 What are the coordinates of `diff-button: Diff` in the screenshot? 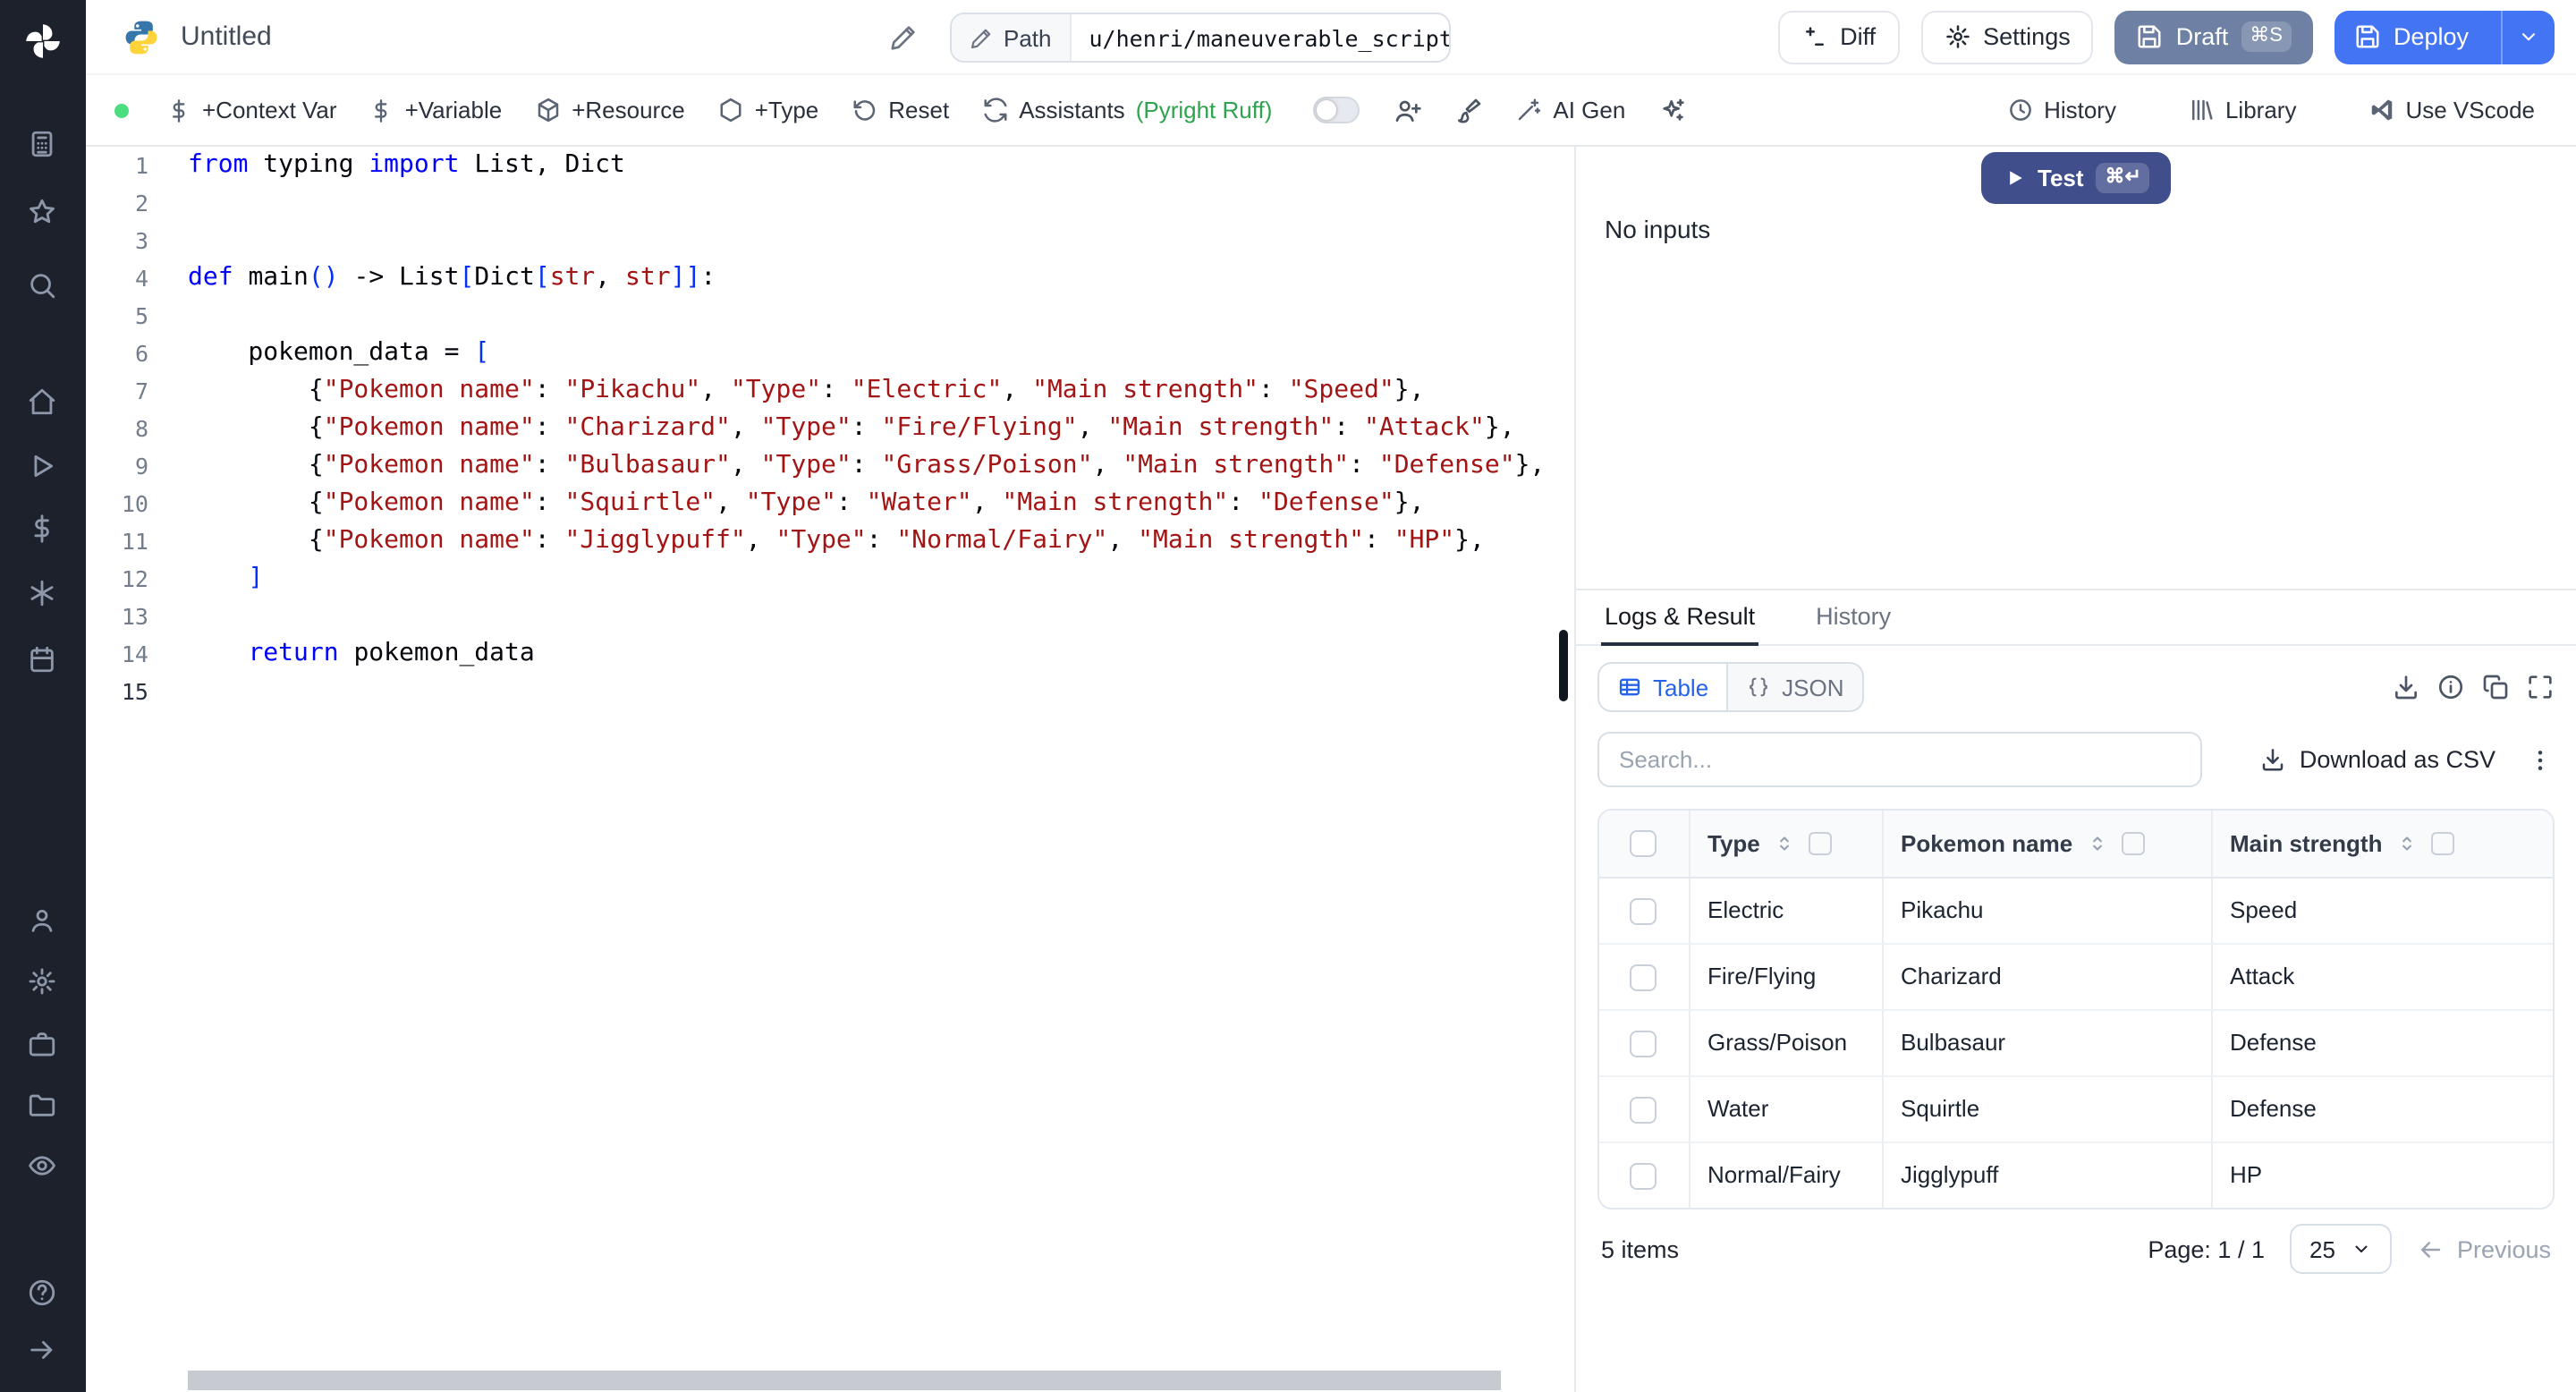 It's located at (1838, 37).